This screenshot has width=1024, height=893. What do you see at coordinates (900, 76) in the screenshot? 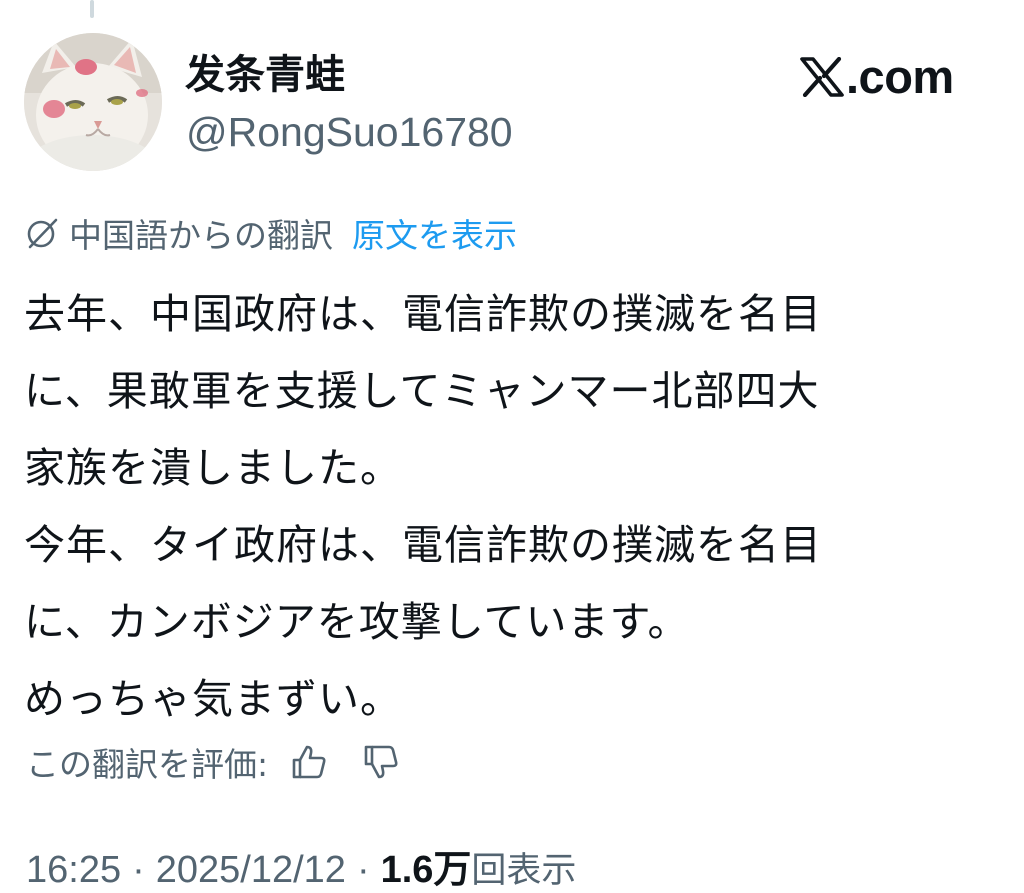
I see `brand-name: .com` at bounding box center [900, 76].